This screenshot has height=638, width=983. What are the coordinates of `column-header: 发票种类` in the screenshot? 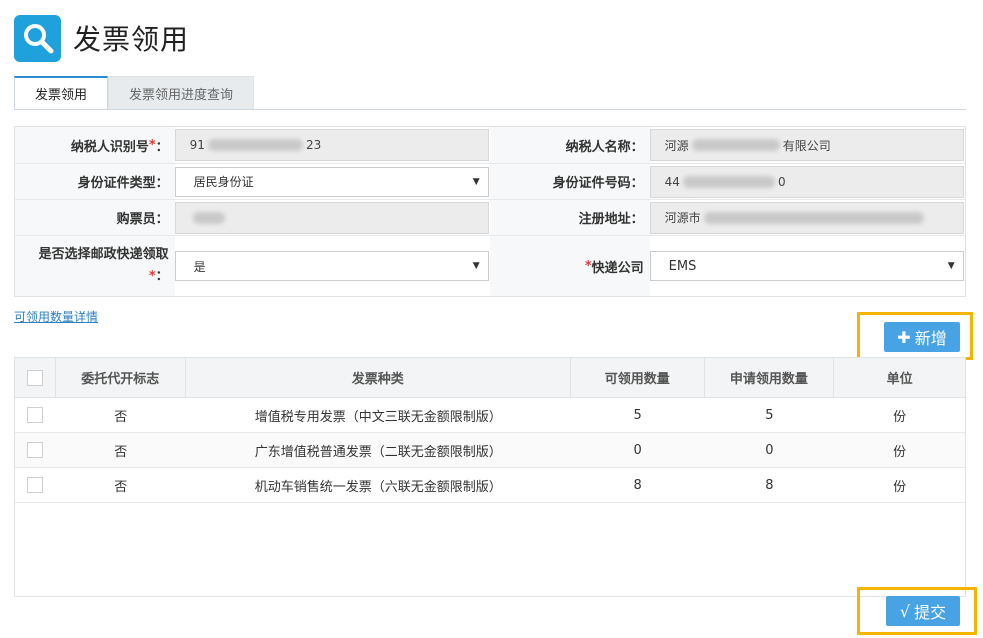 It's located at (378, 377).